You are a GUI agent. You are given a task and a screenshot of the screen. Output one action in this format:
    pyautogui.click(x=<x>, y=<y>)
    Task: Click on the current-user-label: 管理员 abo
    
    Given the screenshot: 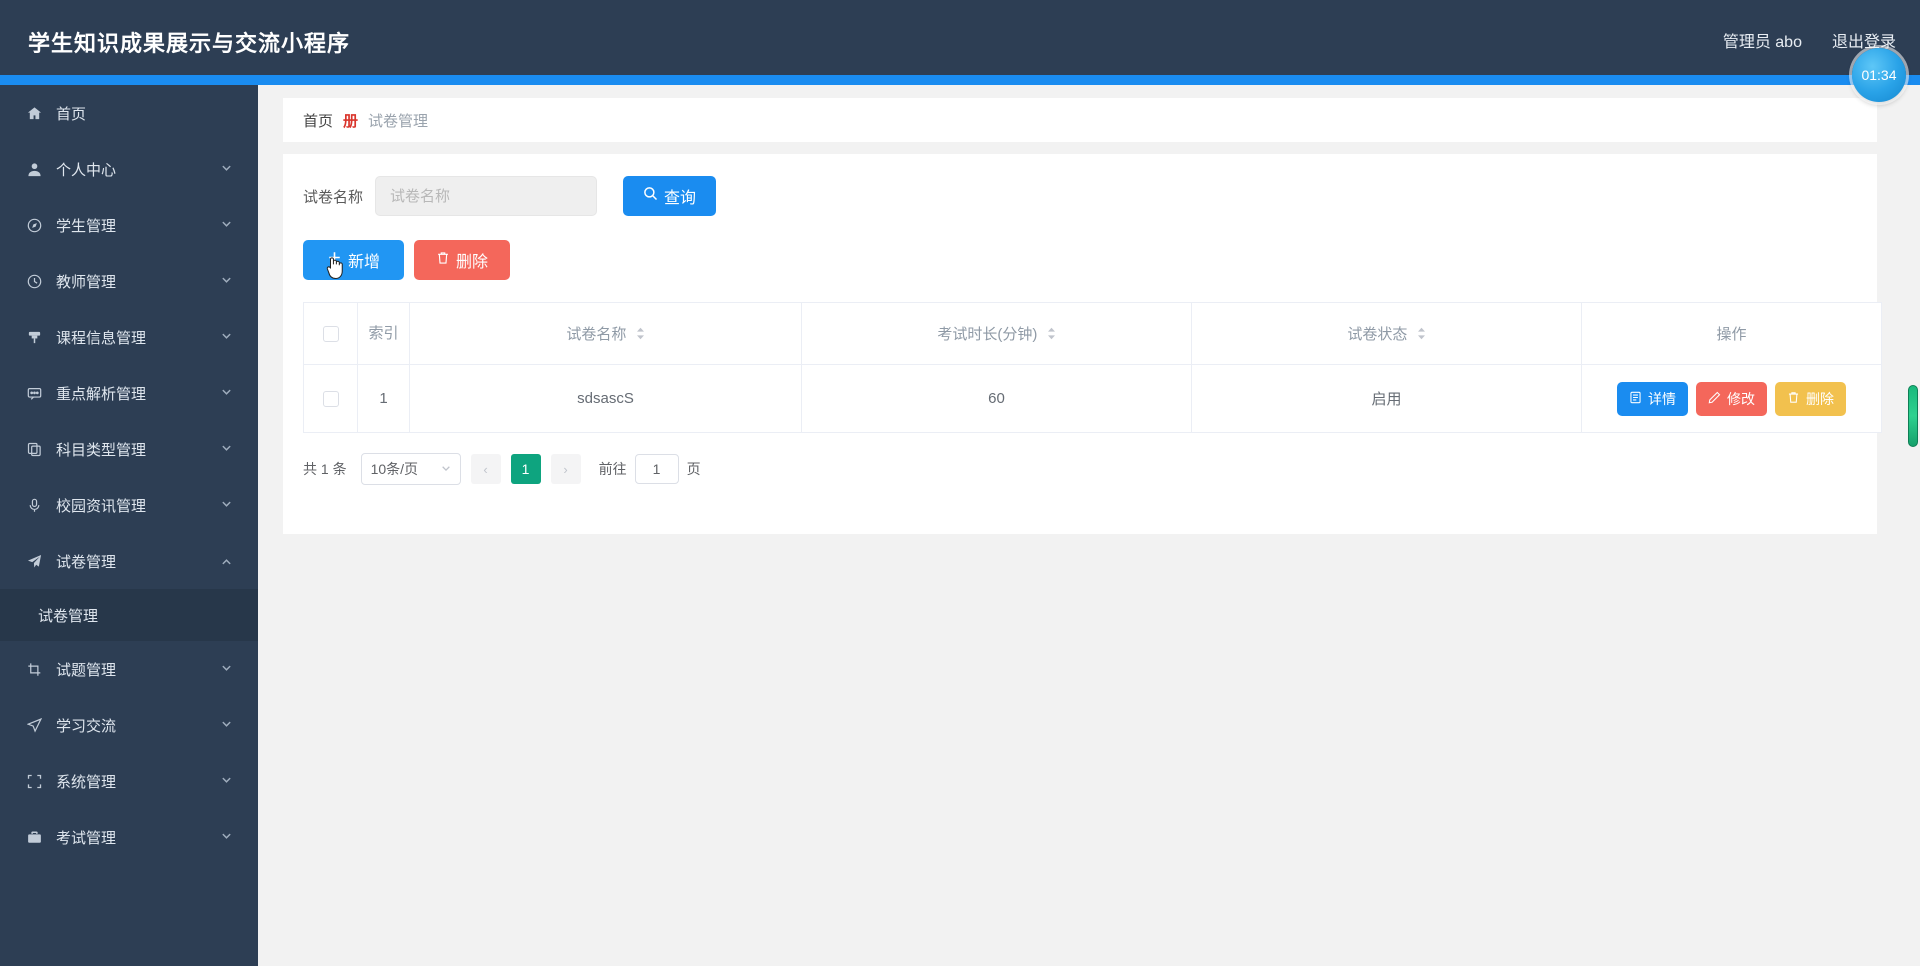 What is the action you would take?
    pyautogui.click(x=1762, y=42)
    